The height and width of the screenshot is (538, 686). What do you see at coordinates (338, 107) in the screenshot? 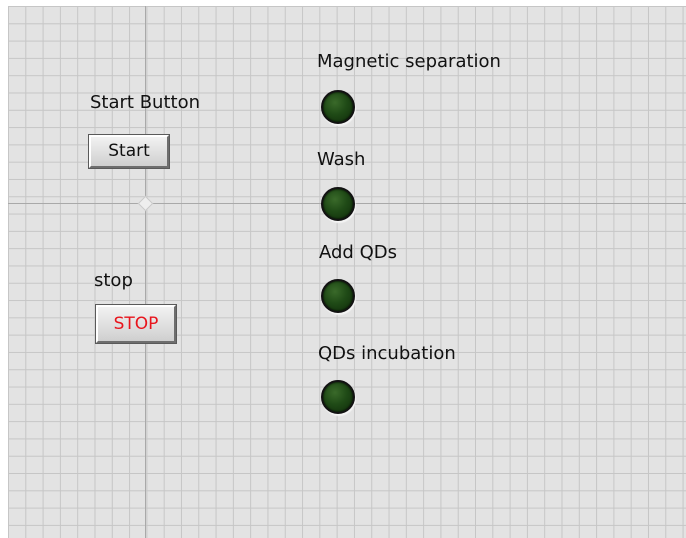
I see `magnetic-separation-led-icon` at bounding box center [338, 107].